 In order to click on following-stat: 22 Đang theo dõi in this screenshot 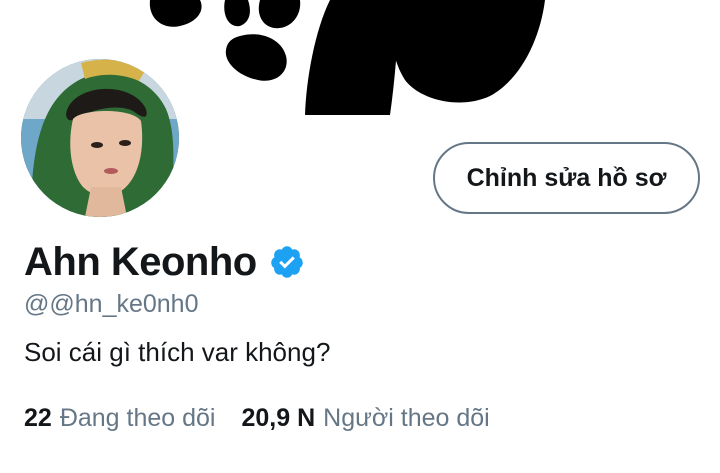, I will do `click(120, 418)`.